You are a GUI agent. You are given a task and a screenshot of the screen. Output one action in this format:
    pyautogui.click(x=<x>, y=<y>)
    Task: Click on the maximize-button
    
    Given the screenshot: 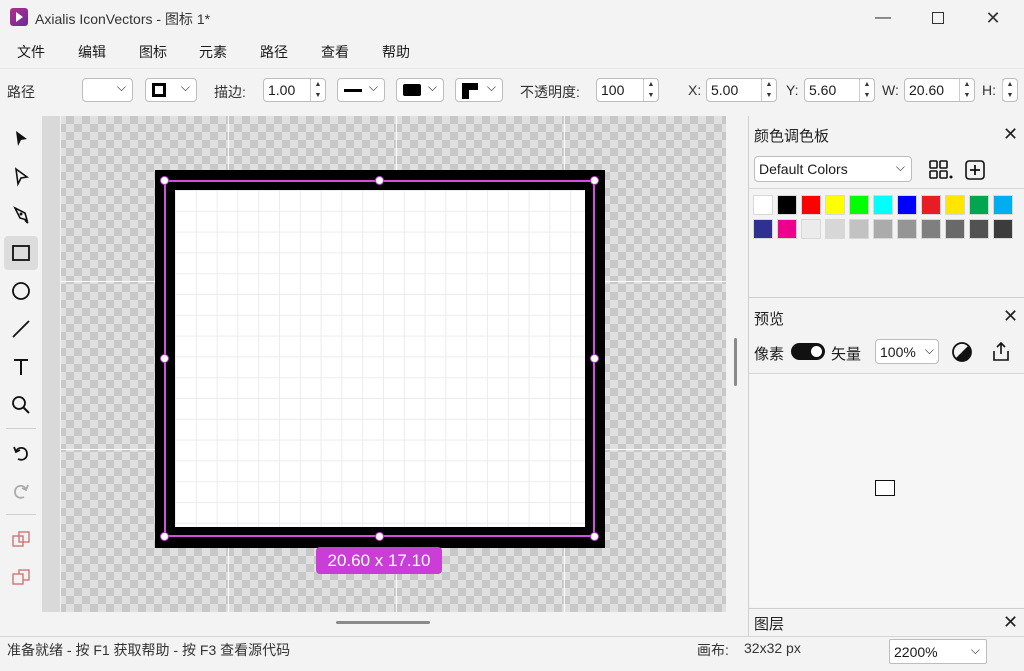 What is the action you would take?
    pyautogui.click(x=938, y=18)
    